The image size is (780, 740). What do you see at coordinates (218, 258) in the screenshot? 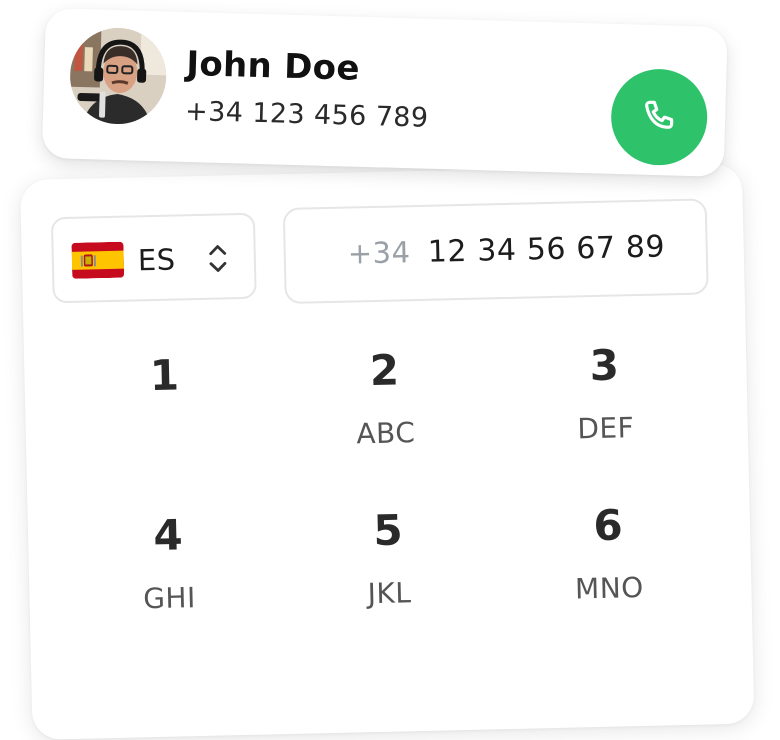
I see `chevron-up-down-icon` at bounding box center [218, 258].